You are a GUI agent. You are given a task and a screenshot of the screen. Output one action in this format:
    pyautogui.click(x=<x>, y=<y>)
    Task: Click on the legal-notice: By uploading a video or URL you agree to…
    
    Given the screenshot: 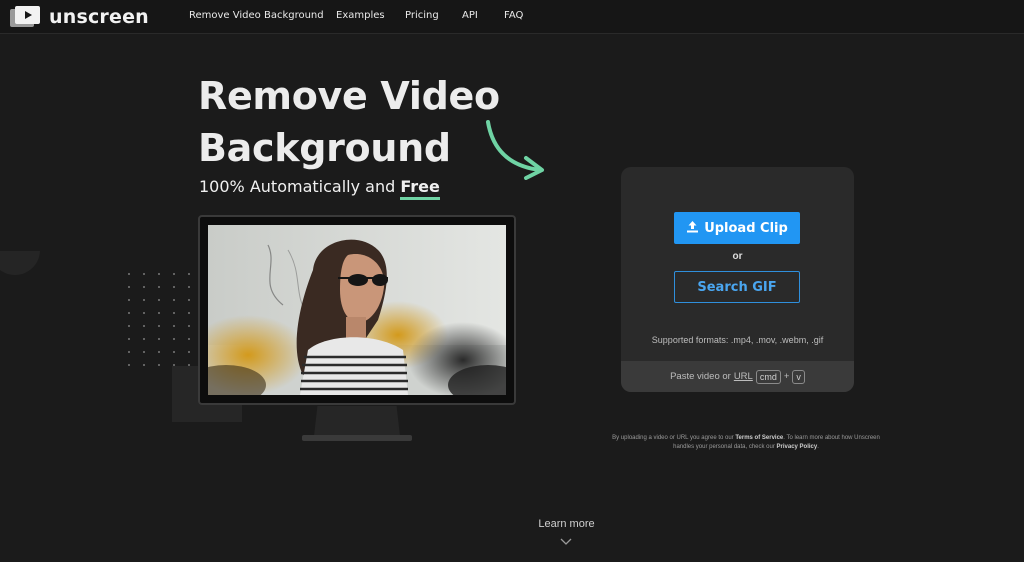 What is the action you would take?
    pyautogui.click(x=746, y=443)
    